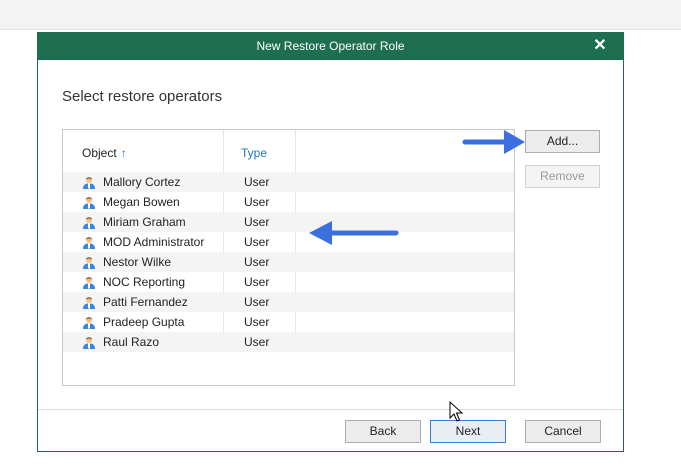 The width and height of the screenshot is (681, 472). I want to click on page-heading: Select restore operators, so click(142, 96).